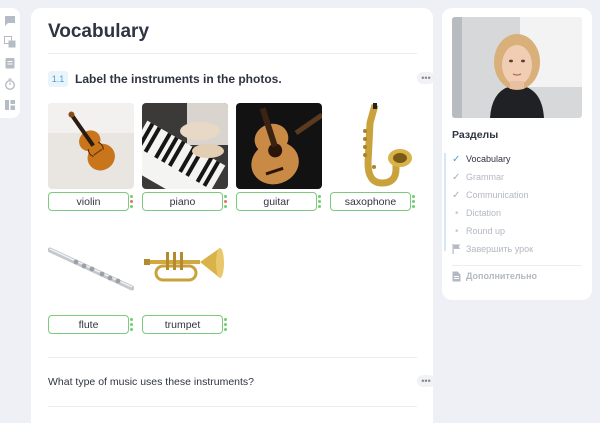  What do you see at coordinates (485, 177) in the screenshot?
I see `section-label: Grammar` at bounding box center [485, 177].